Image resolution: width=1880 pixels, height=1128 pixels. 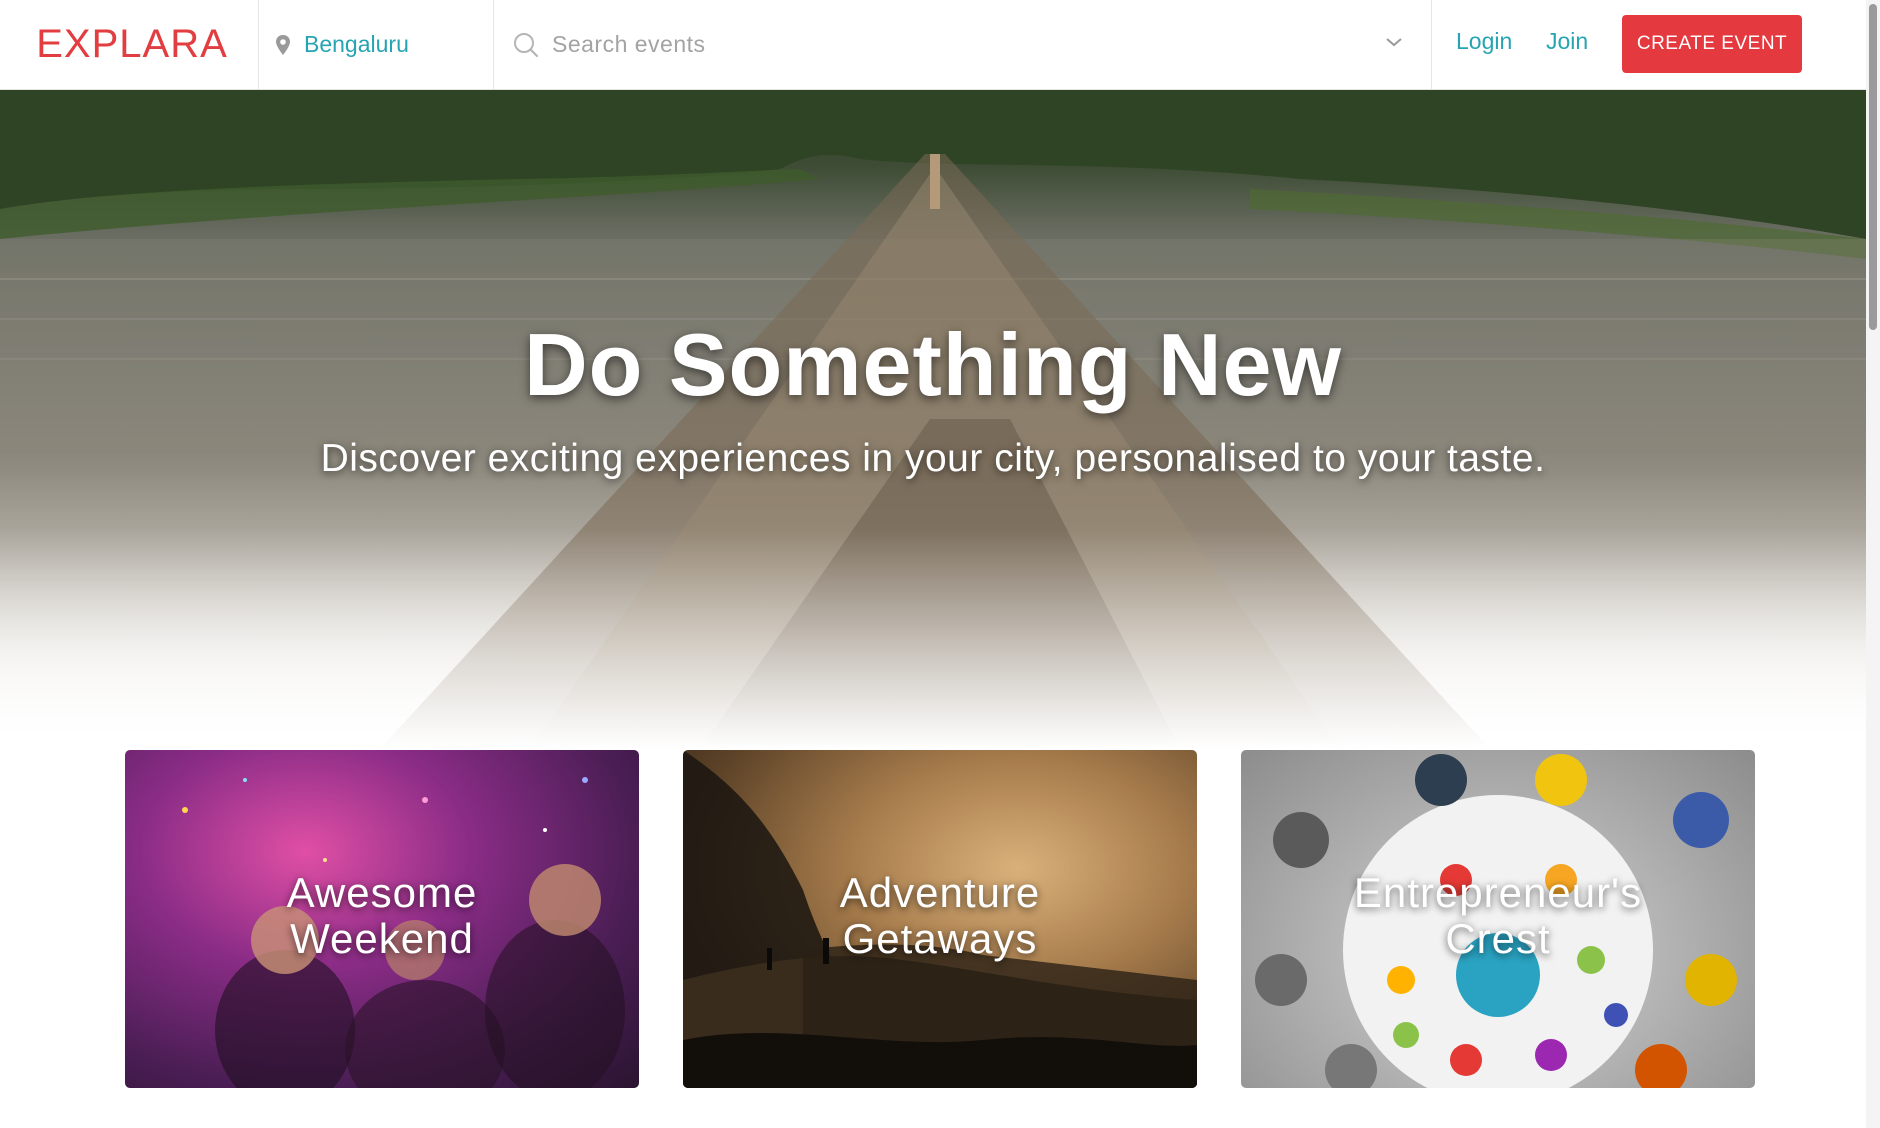 What do you see at coordinates (933, 364) in the screenshot?
I see `hero-title: Do Something New` at bounding box center [933, 364].